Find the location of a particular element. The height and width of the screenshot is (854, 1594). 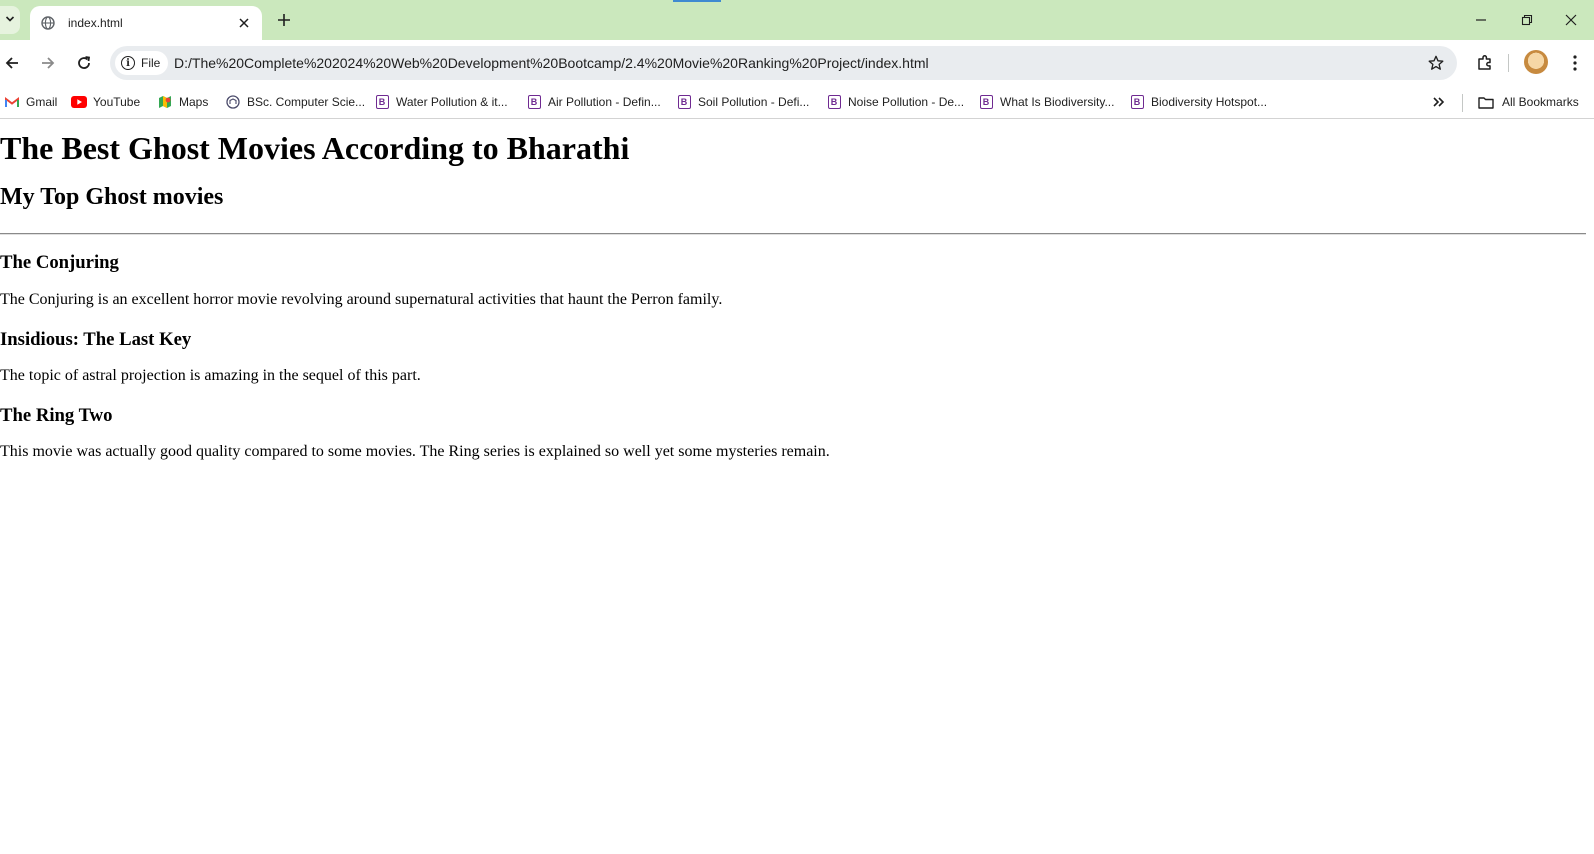

title-bar: index.html is located at coordinates (797, 20).